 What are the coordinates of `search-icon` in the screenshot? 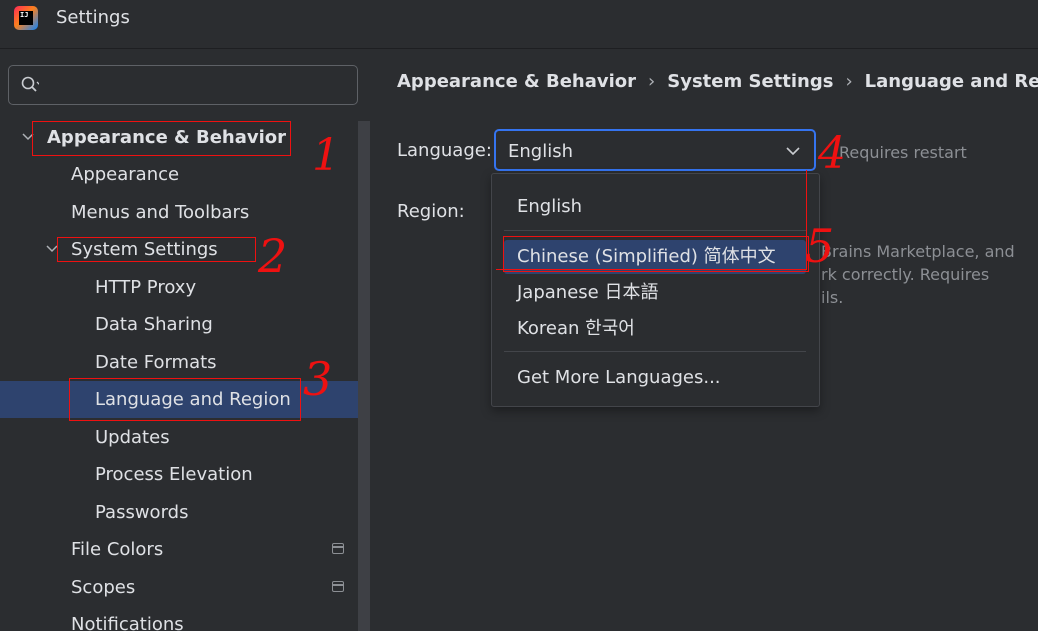 It's located at (30, 85).